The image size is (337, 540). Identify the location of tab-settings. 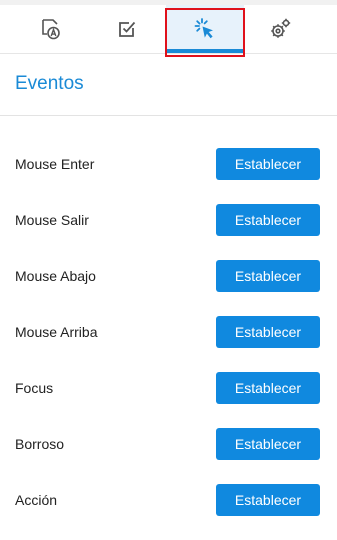
(280, 29).